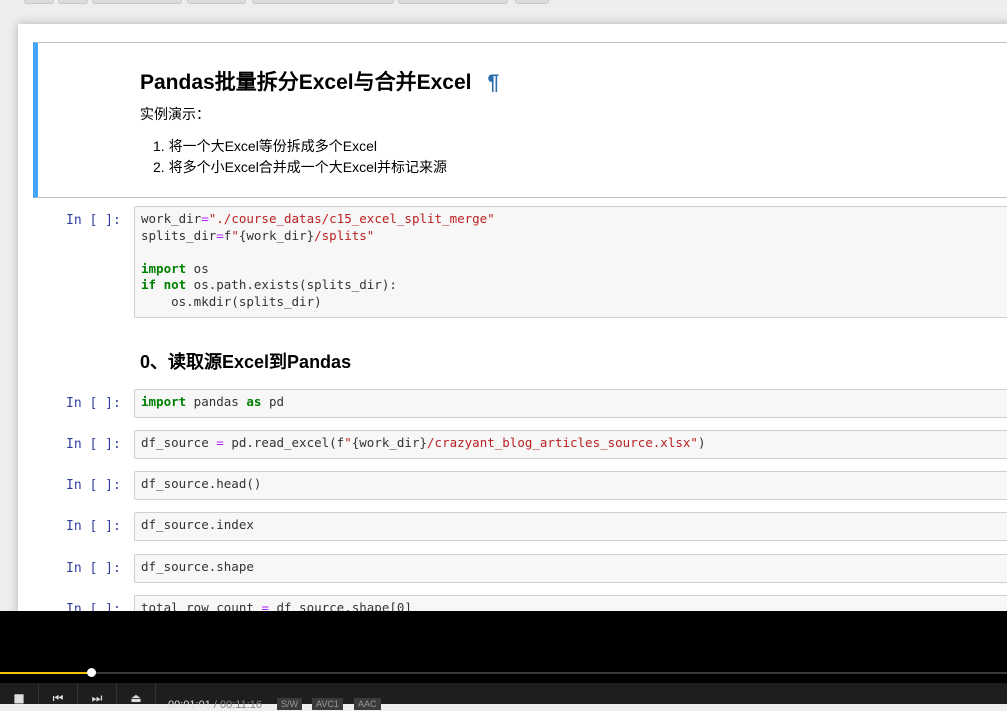  Describe the element at coordinates (300, 167) in the screenshot. I see `list-item: 2. 将多个小Excel合并成一个大Excel并标记来源` at that location.